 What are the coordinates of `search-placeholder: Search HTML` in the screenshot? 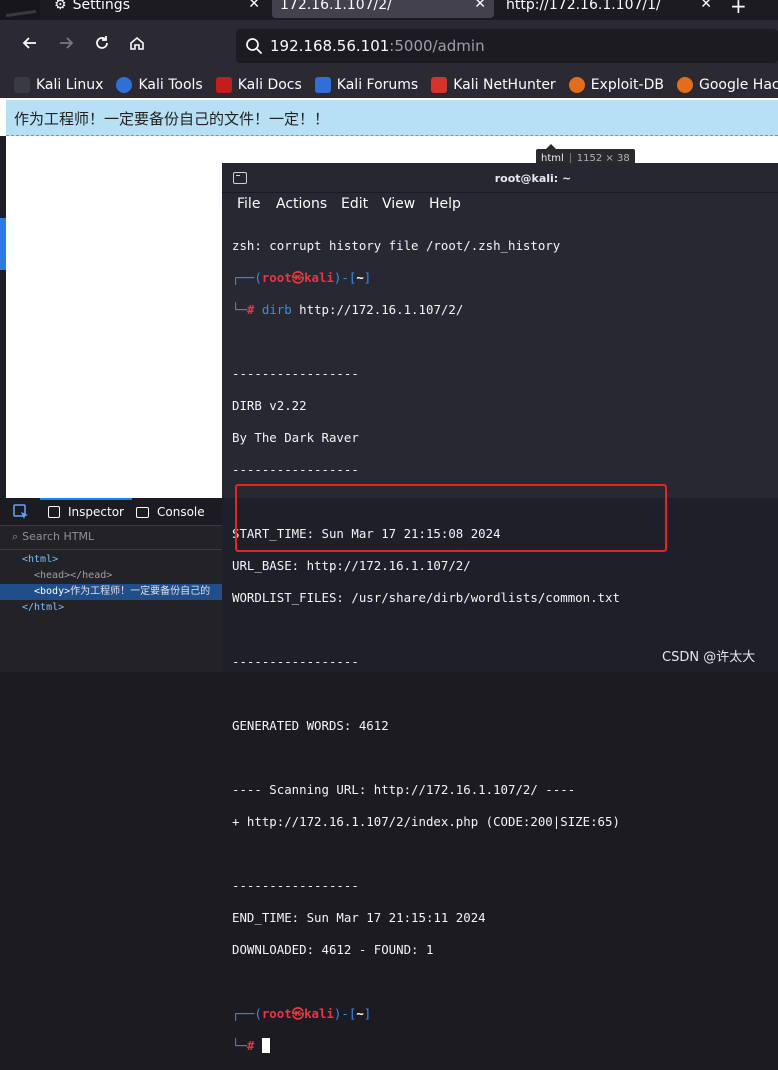 It's located at (58, 536).